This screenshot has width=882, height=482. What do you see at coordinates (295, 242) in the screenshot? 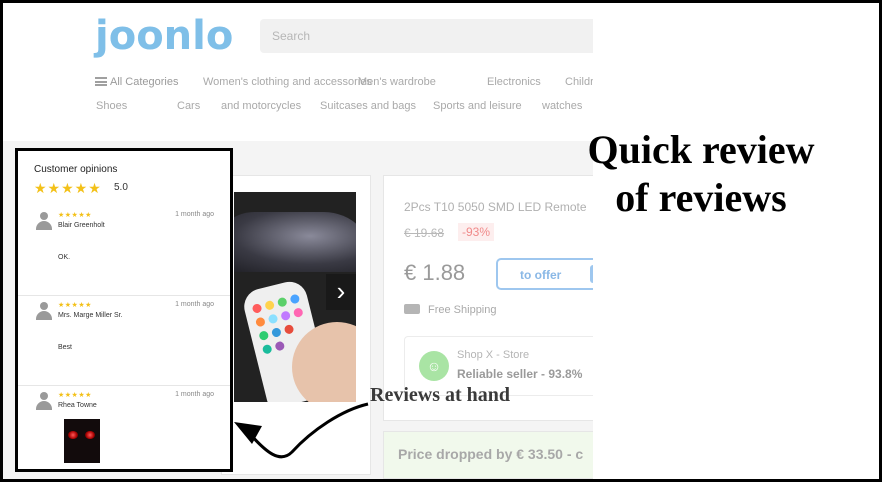
I see `car-illustration` at bounding box center [295, 242].